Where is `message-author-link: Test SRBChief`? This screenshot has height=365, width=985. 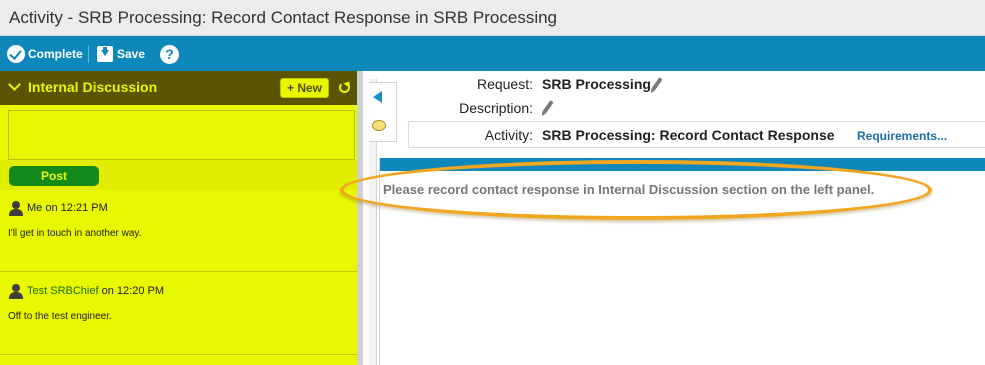 message-author-link: Test SRBChief is located at coordinates (63, 291).